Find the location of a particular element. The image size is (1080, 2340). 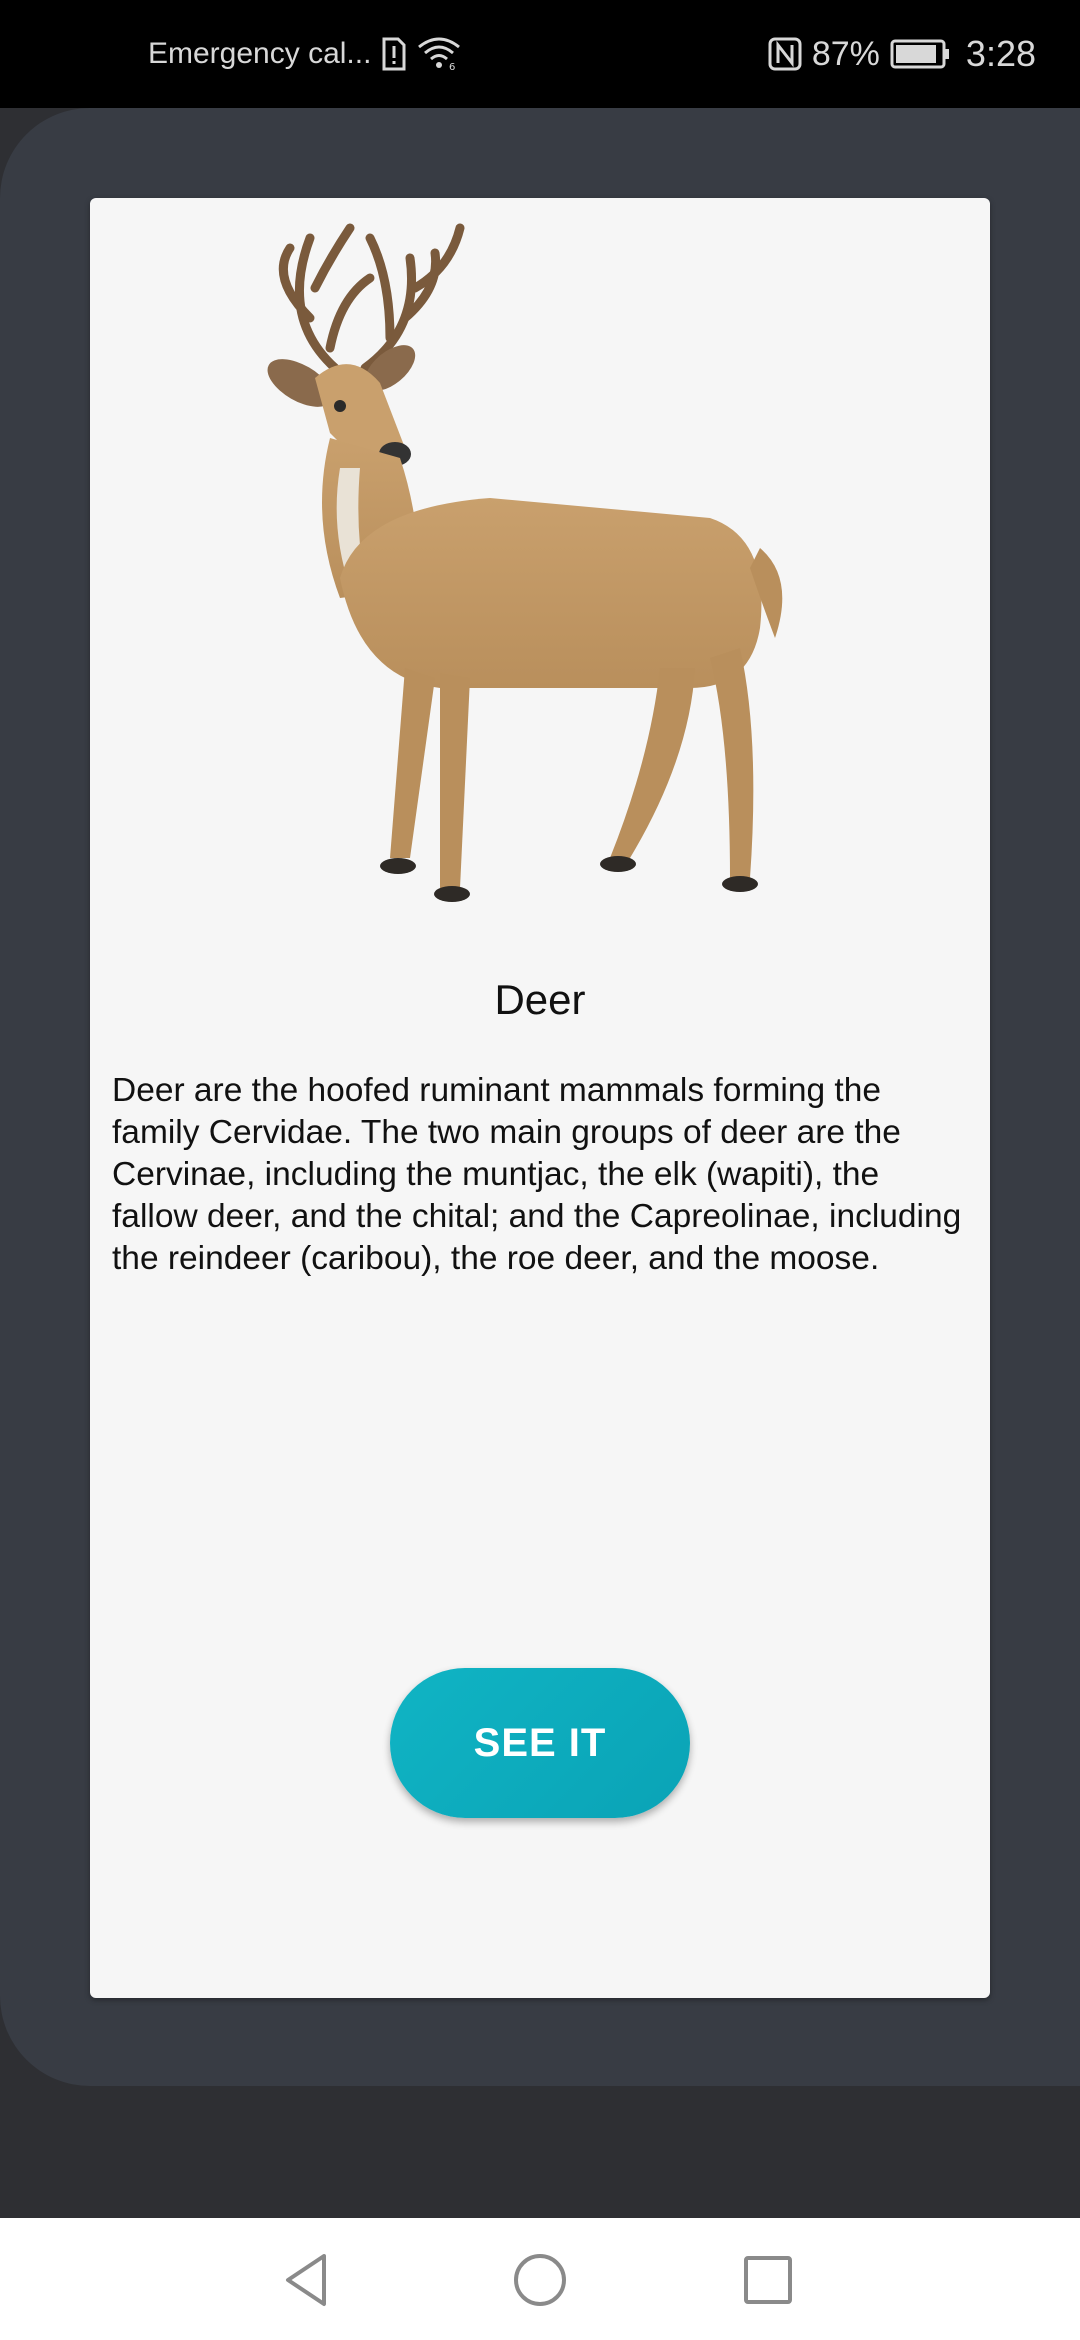

see-it-button: SEE IT is located at coordinates (540, 1743).